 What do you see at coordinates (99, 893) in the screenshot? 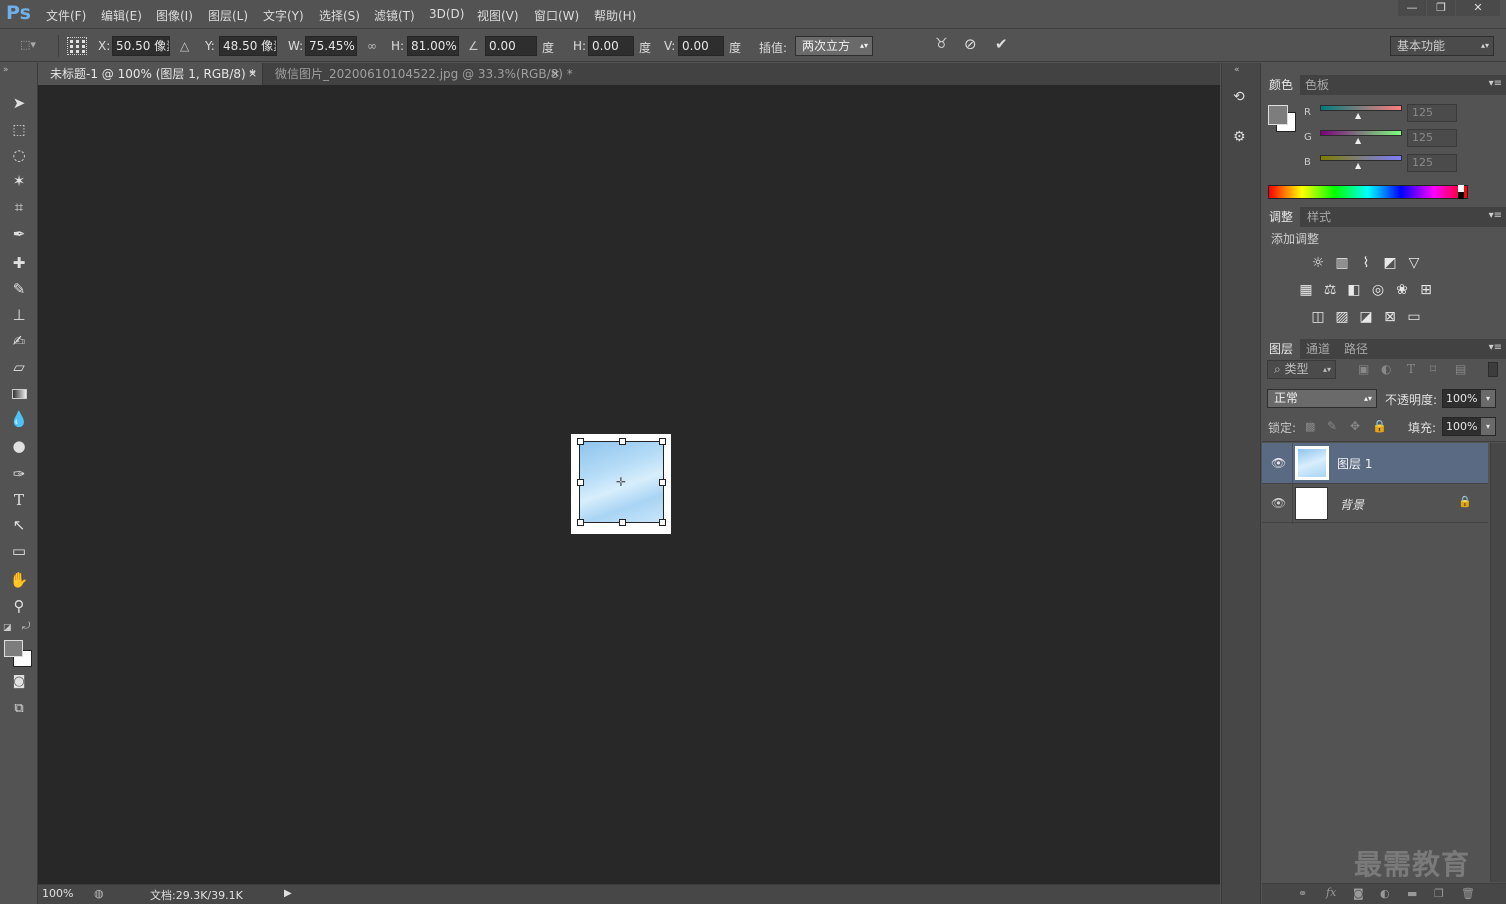
I see `status-icon: ◍` at bounding box center [99, 893].